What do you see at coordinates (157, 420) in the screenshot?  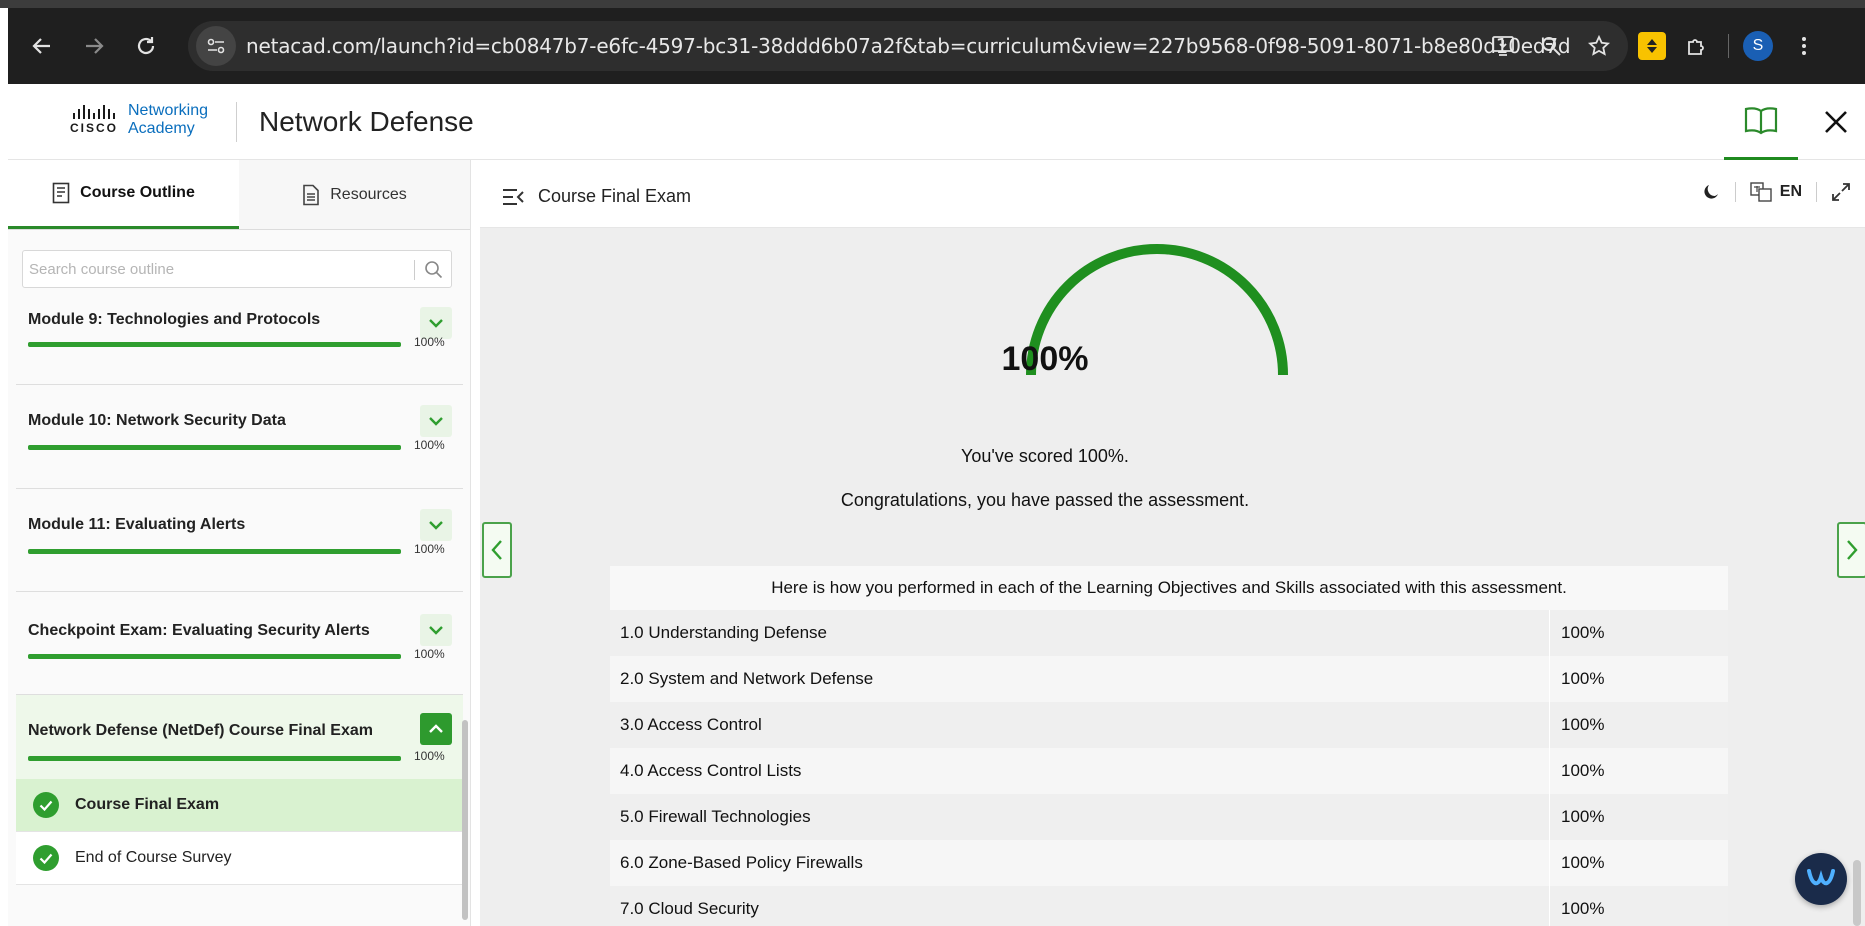 I see `module-title: Module 10: Network Security Data` at bounding box center [157, 420].